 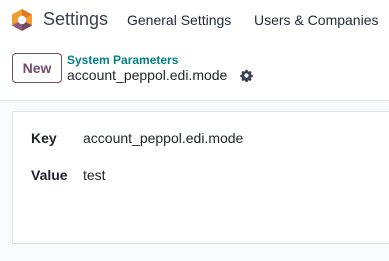 What do you see at coordinates (316, 20) in the screenshot?
I see `menu-users-companies: Users & Companies` at bounding box center [316, 20].